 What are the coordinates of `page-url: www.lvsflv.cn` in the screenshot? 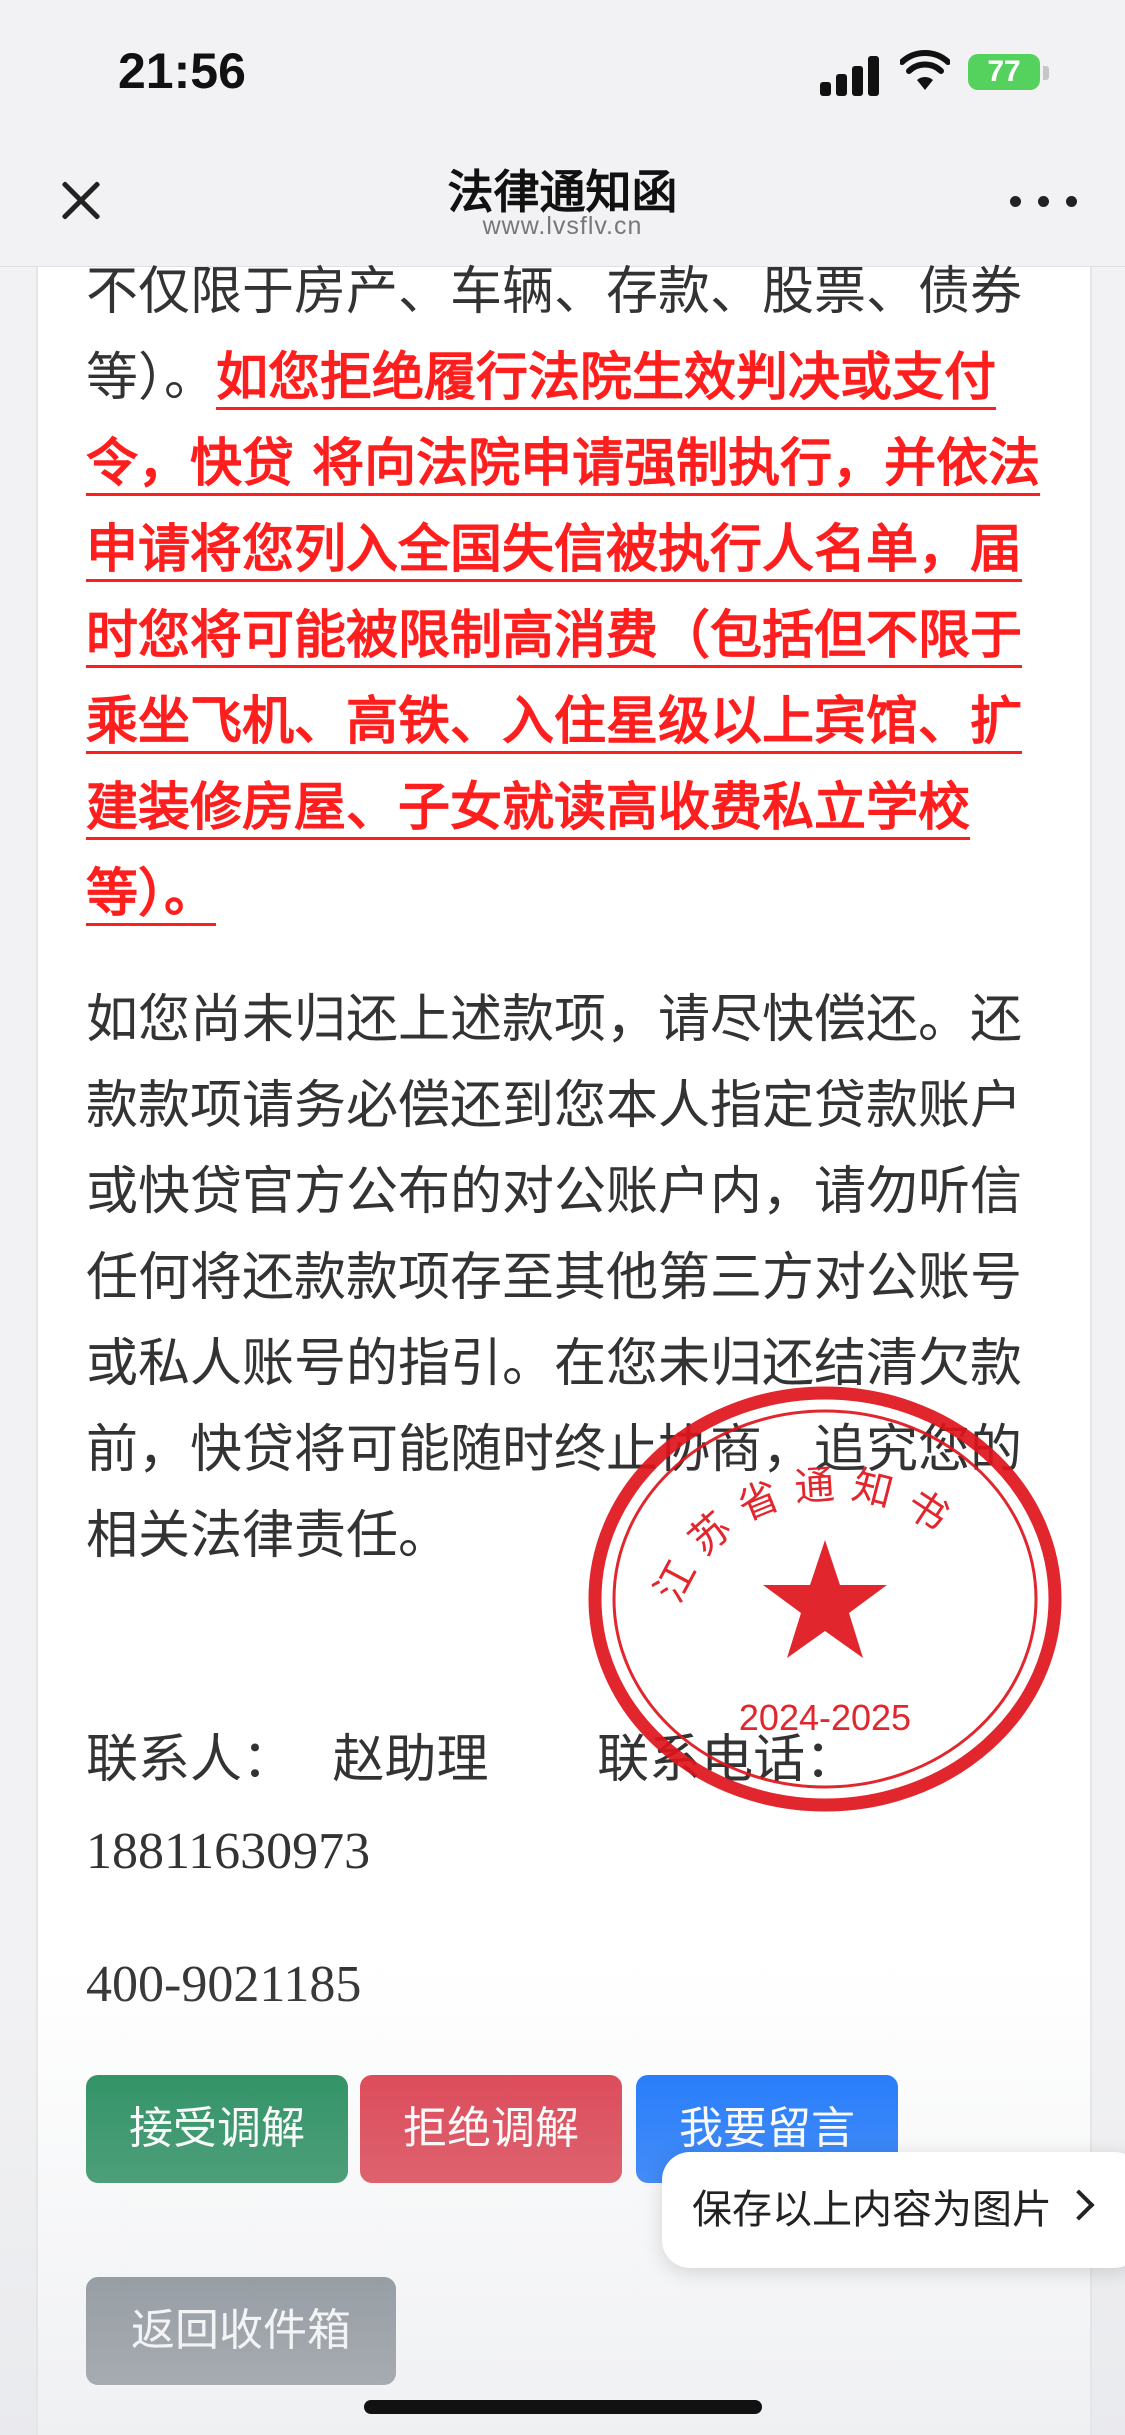 It's located at (562, 226).